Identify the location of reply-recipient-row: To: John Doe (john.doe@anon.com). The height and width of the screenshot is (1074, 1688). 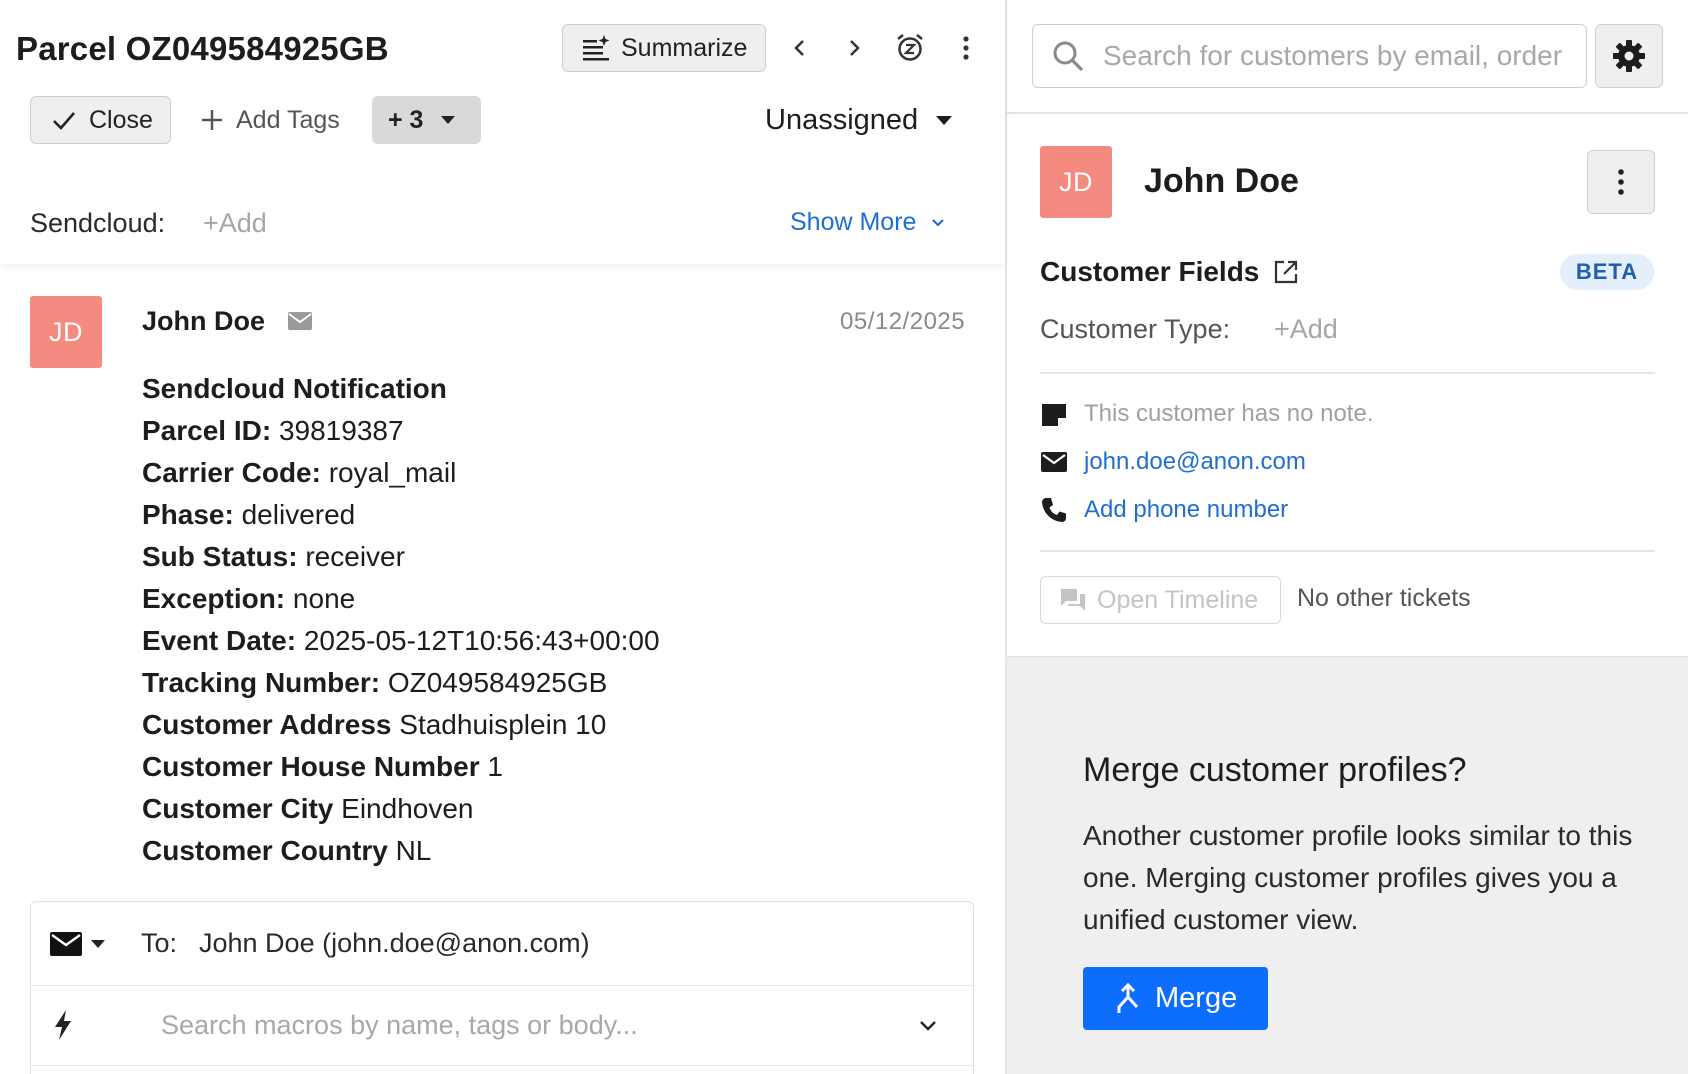
(502, 944).